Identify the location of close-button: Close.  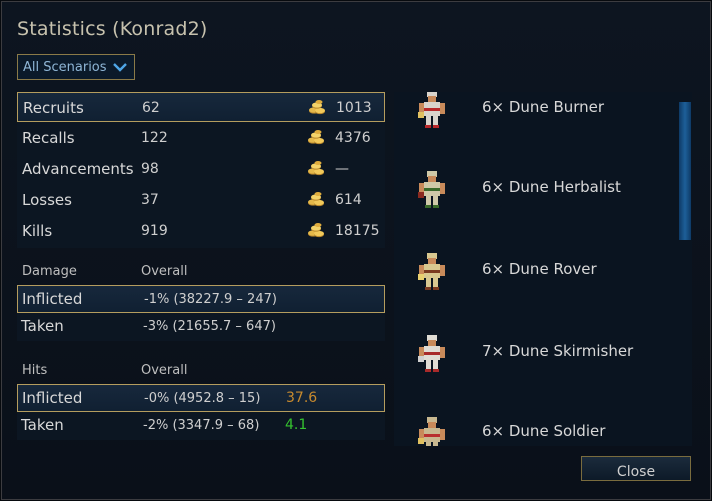
(636, 468).